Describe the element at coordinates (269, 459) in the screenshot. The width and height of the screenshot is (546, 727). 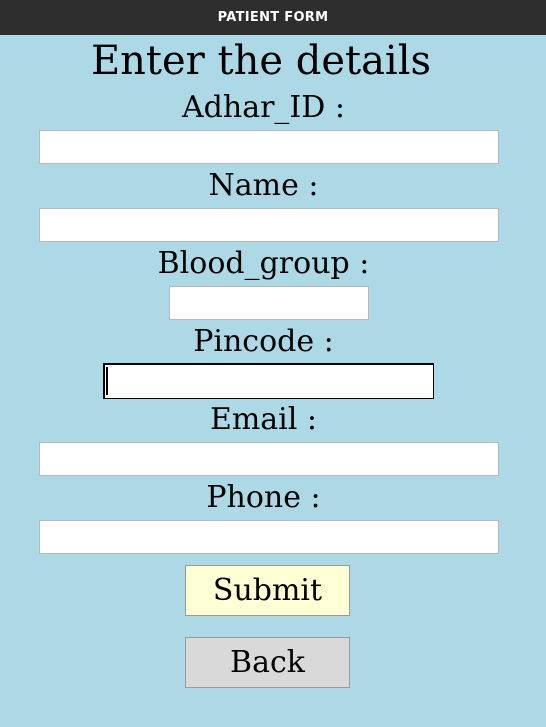
I see `email-input` at that location.